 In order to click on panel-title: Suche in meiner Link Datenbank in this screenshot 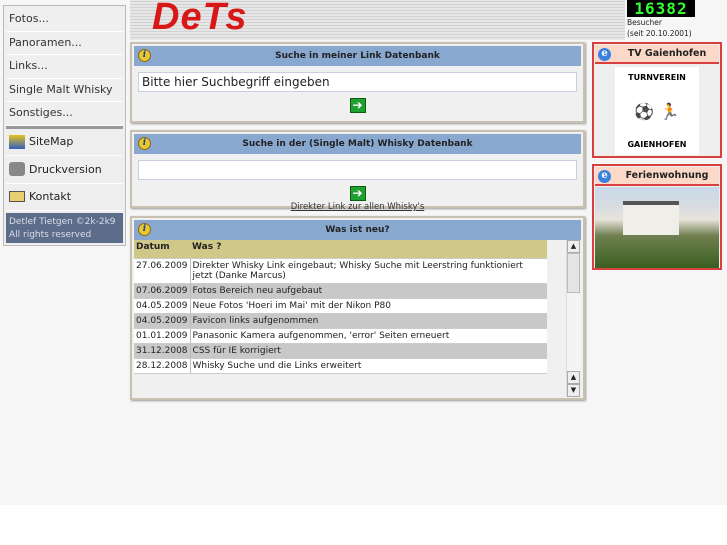, I will do `click(357, 56)`.